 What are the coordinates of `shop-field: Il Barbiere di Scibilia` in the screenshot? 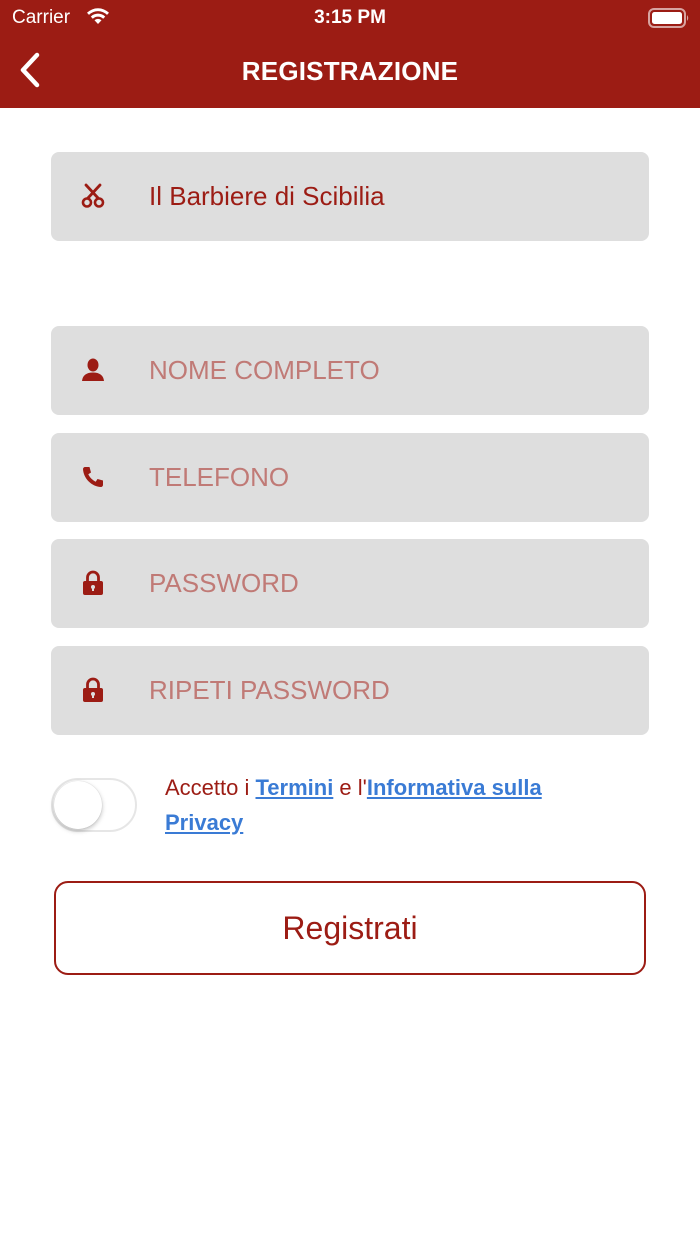 It's located at (350, 196).